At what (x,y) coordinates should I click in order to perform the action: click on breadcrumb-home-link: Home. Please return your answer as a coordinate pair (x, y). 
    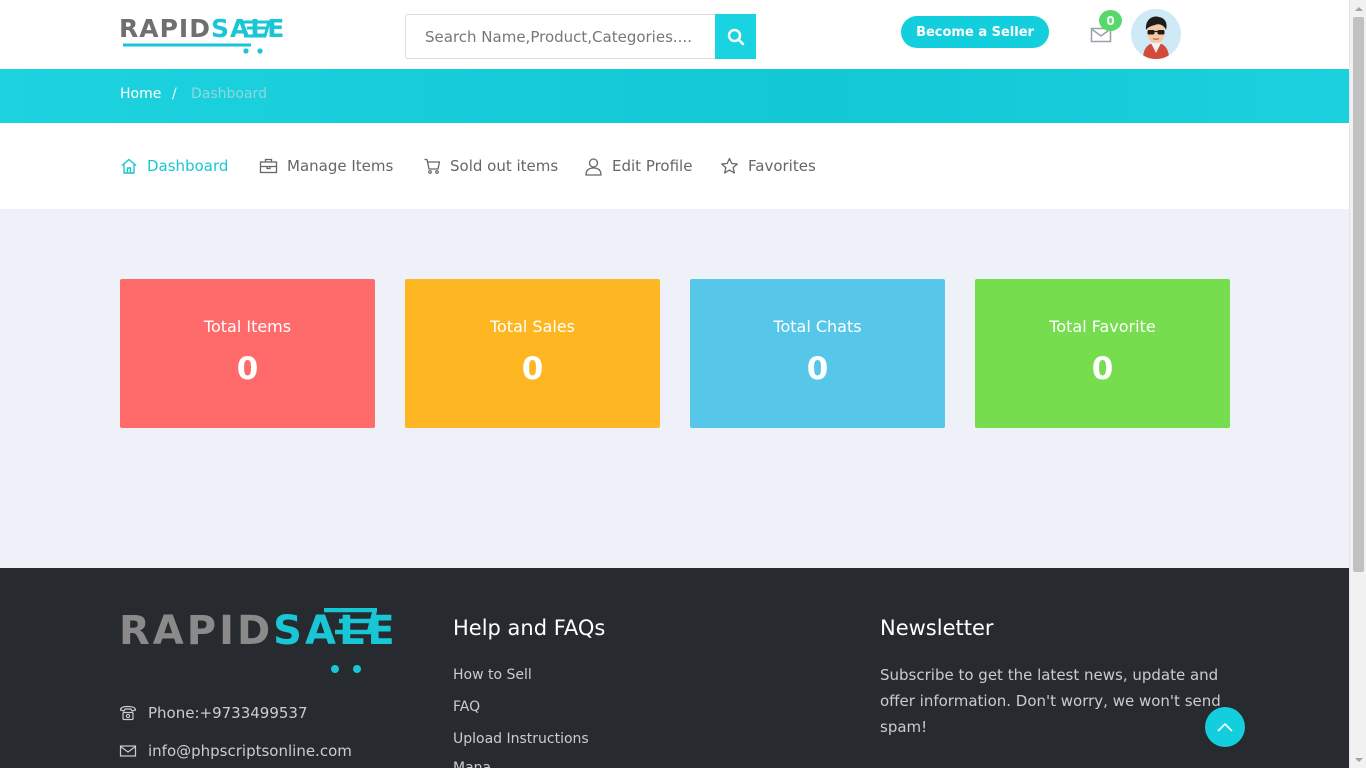
    Looking at the image, I should click on (140, 94).